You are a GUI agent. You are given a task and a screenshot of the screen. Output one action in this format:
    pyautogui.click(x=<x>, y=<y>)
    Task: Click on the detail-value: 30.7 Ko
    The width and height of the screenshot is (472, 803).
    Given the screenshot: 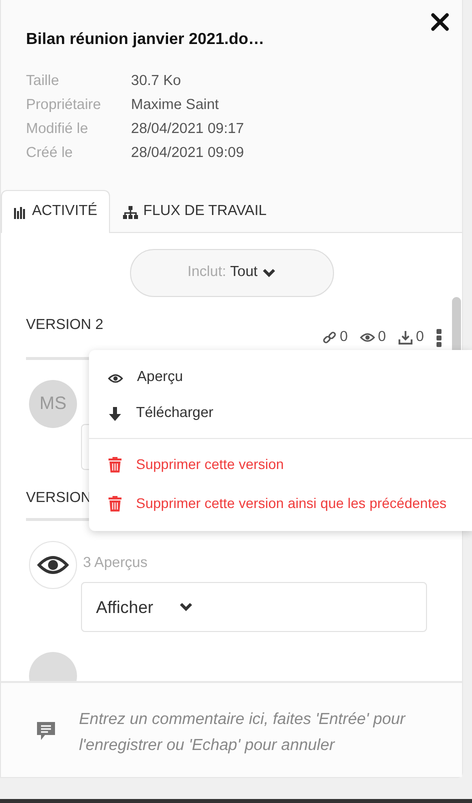 What is the action you would take?
    pyautogui.click(x=156, y=81)
    